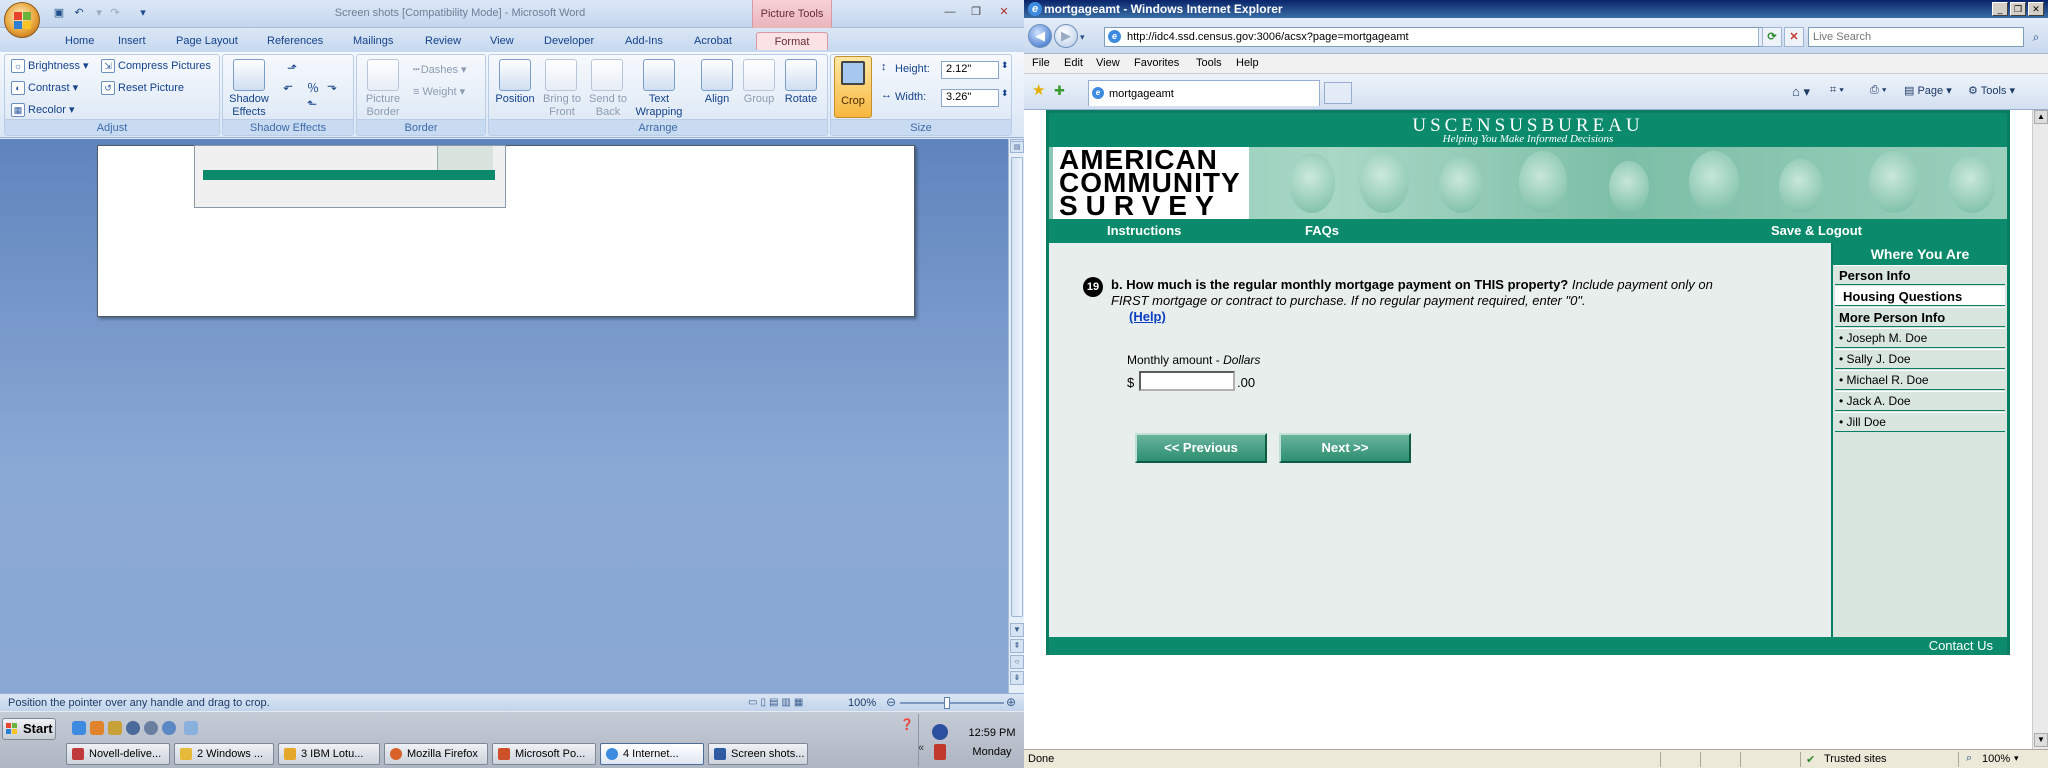 The height and width of the screenshot is (768, 2048). I want to click on desktop-quicklaunch-icon, so click(169, 728).